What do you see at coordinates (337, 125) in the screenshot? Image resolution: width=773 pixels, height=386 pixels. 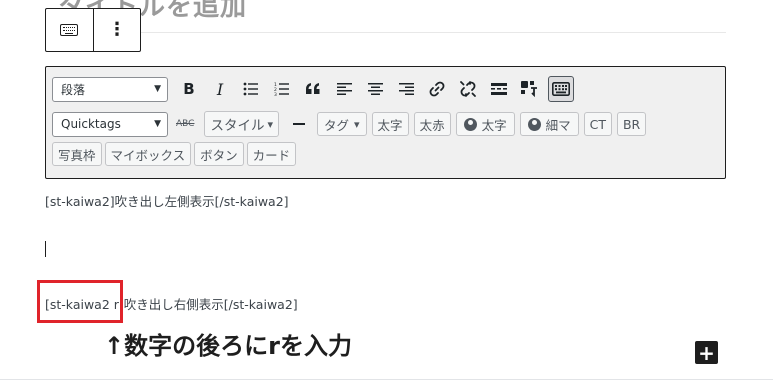 I see `tag-dropdown-label: タグ` at bounding box center [337, 125].